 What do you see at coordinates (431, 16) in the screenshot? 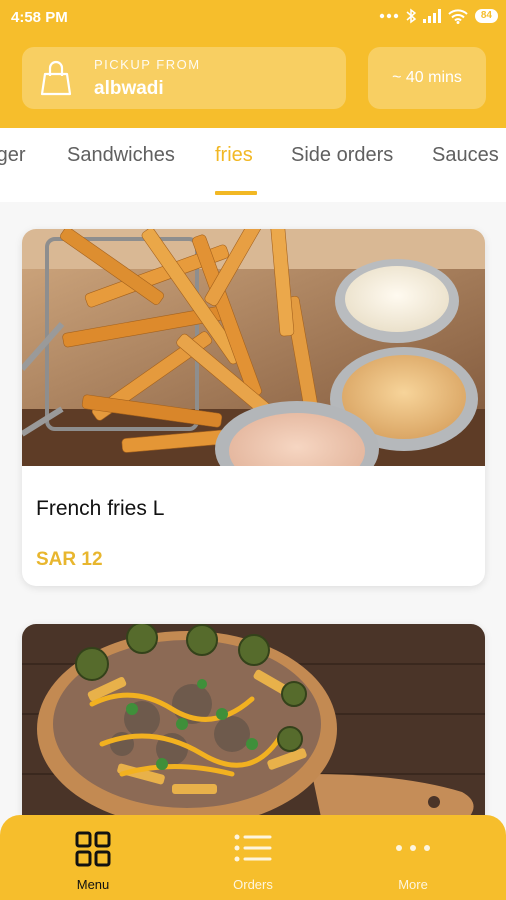
I see `signal-icon` at bounding box center [431, 16].